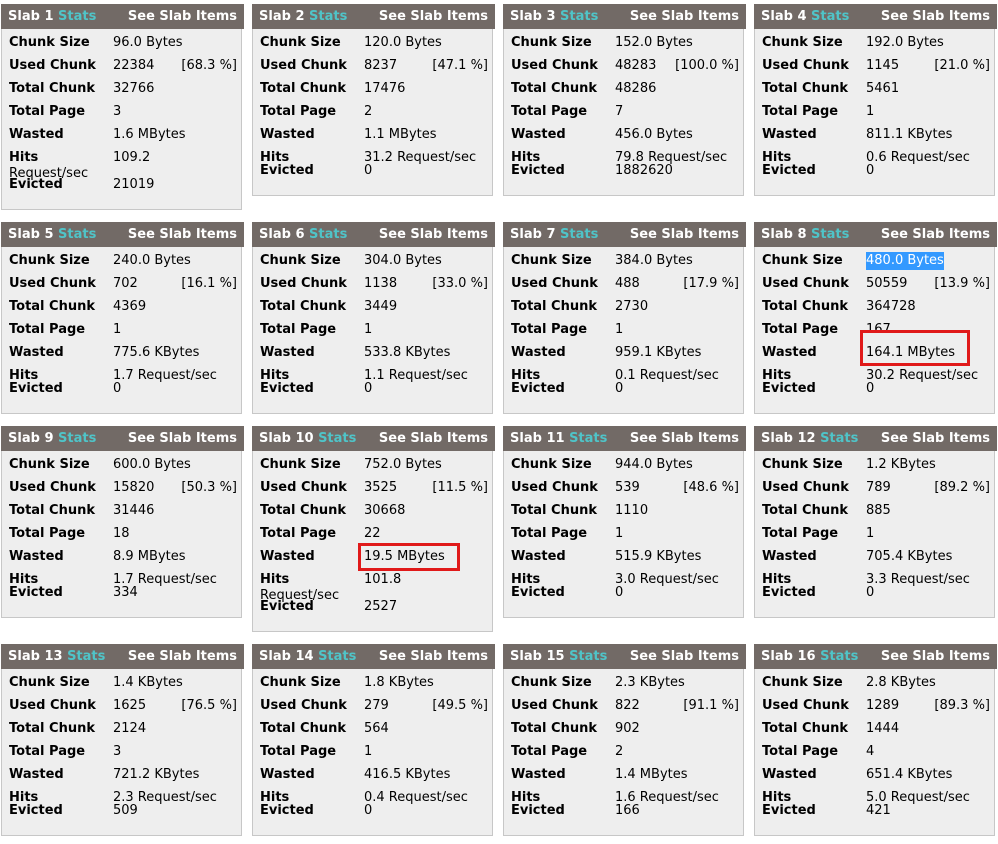  Describe the element at coordinates (152, 260) in the screenshot. I see `chunk-size-value: 240.0 Bytes` at that location.